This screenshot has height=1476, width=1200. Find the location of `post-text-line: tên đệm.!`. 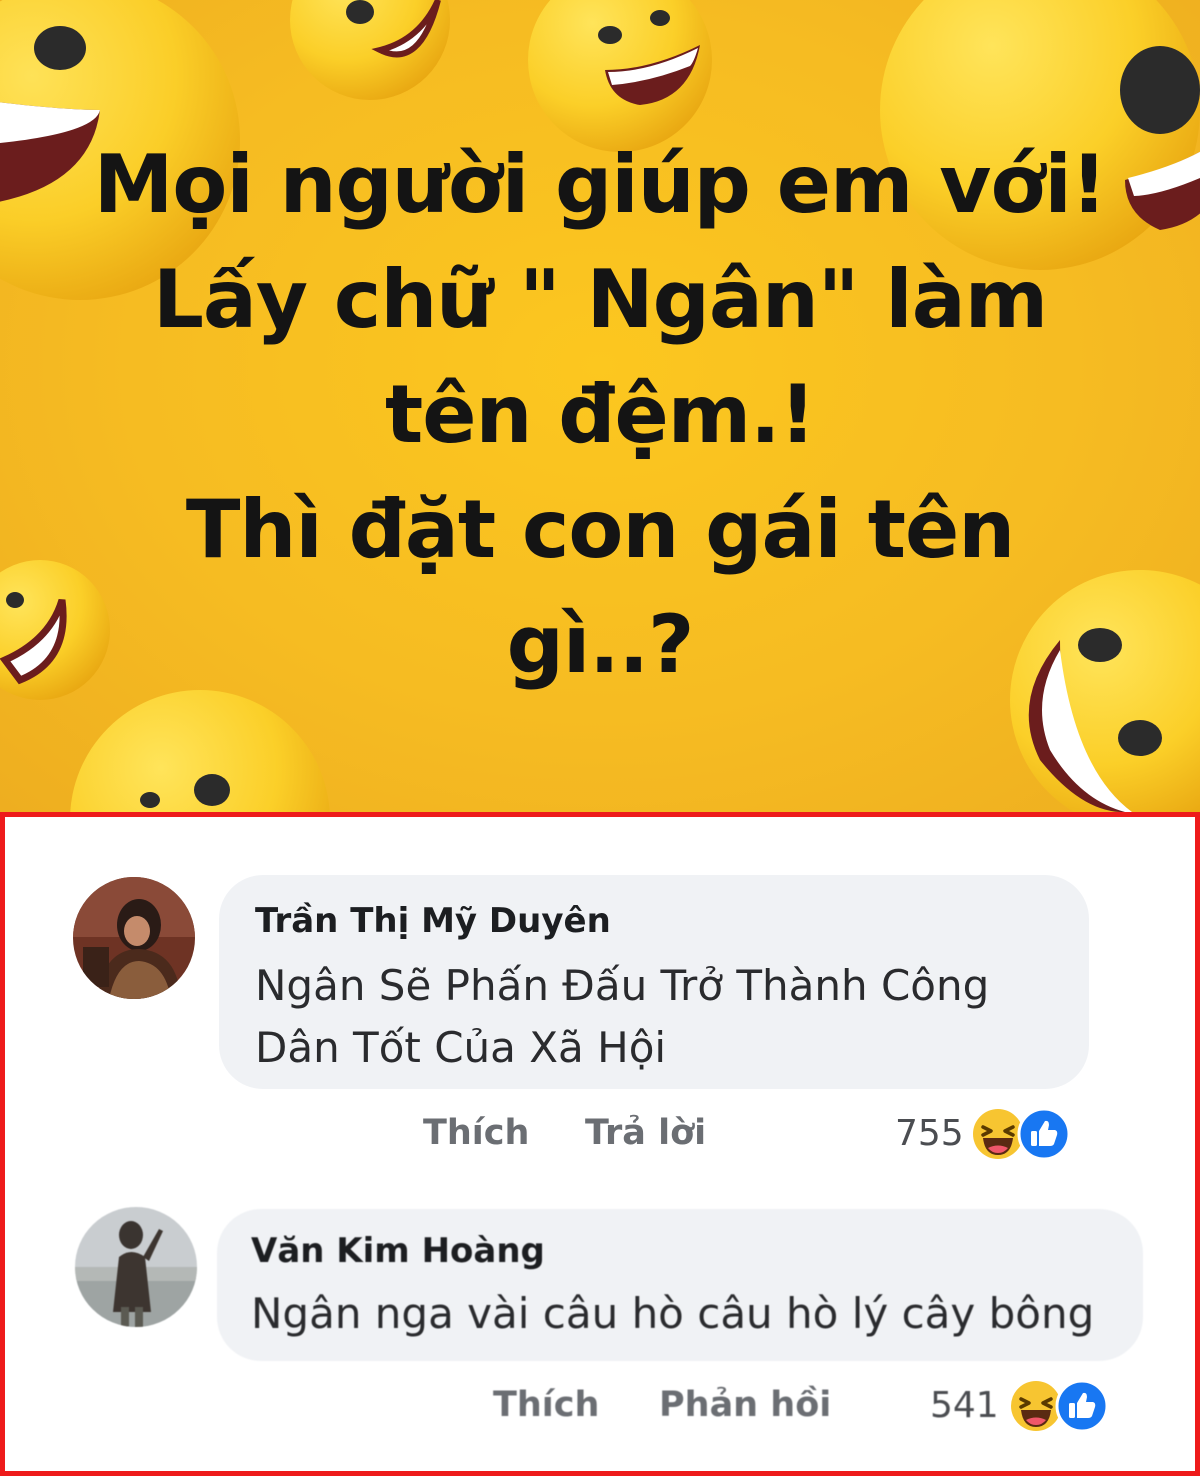

post-text-line: tên đệm.! is located at coordinates (600, 414).